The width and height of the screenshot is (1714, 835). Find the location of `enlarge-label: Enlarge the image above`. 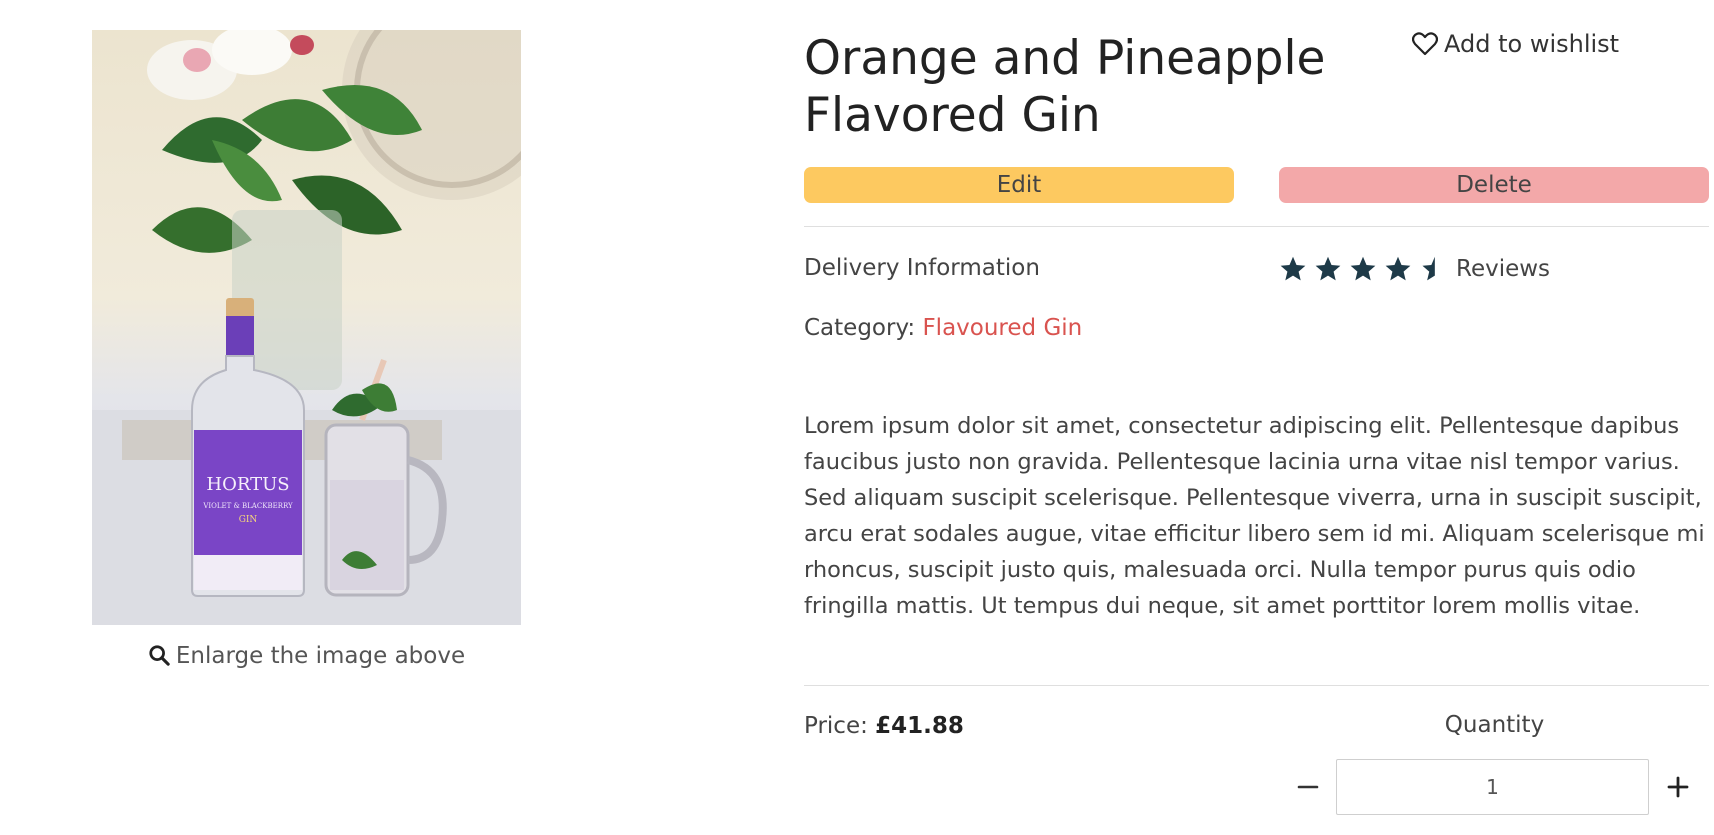

enlarge-label: Enlarge the image above is located at coordinates (320, 656).